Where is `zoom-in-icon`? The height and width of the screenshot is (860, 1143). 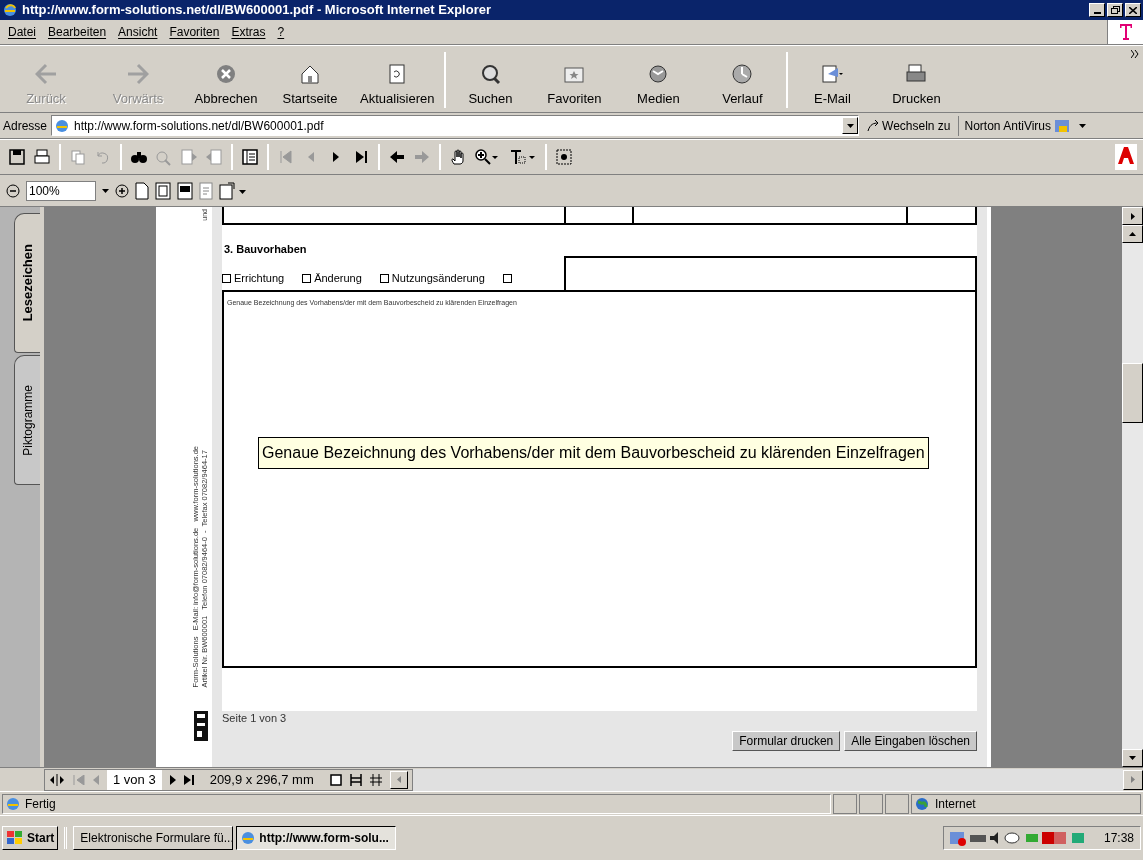
zoom-in-icon is located at coordinates (122, 190).